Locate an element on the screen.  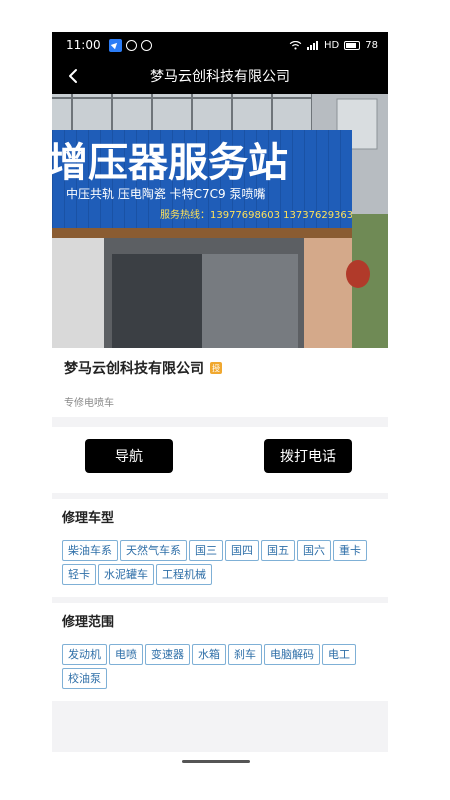
model-tag: 水泥罐车 is located at coordinates (126, 574).